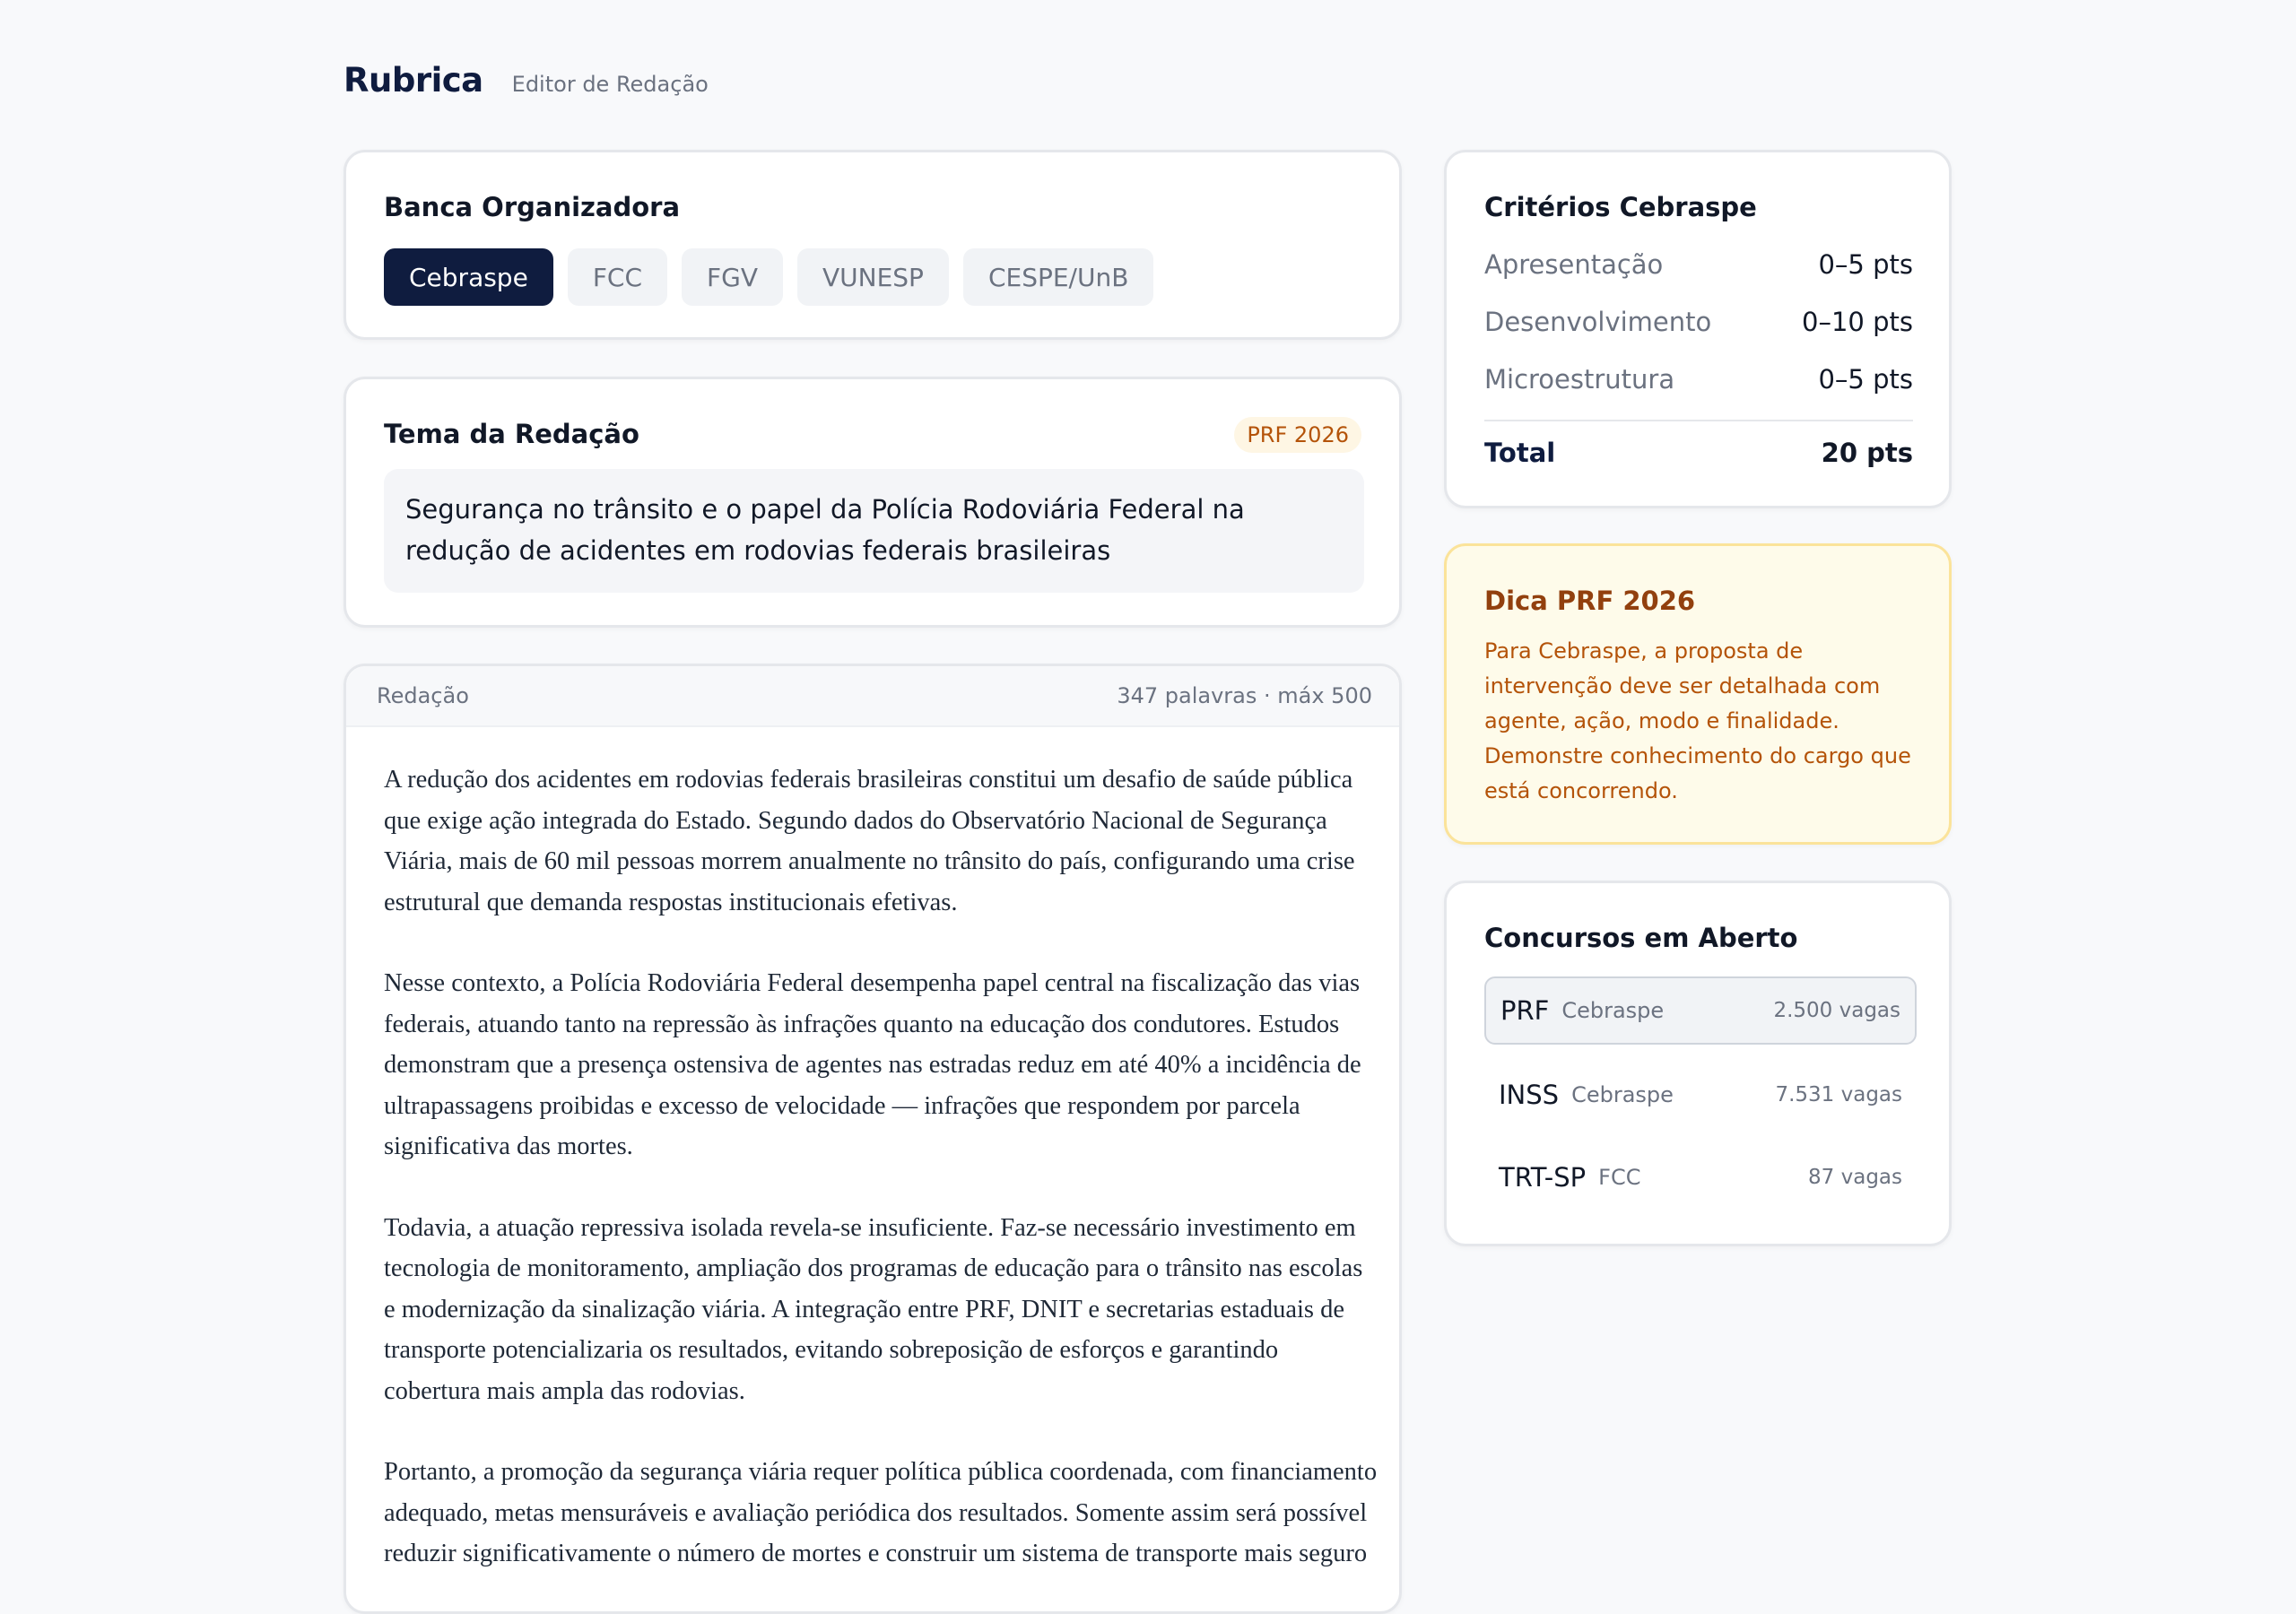 The height and width of the screenshot is (1614, 2296). I want to click on concurso-name: PRF, so click(1525, 1010).